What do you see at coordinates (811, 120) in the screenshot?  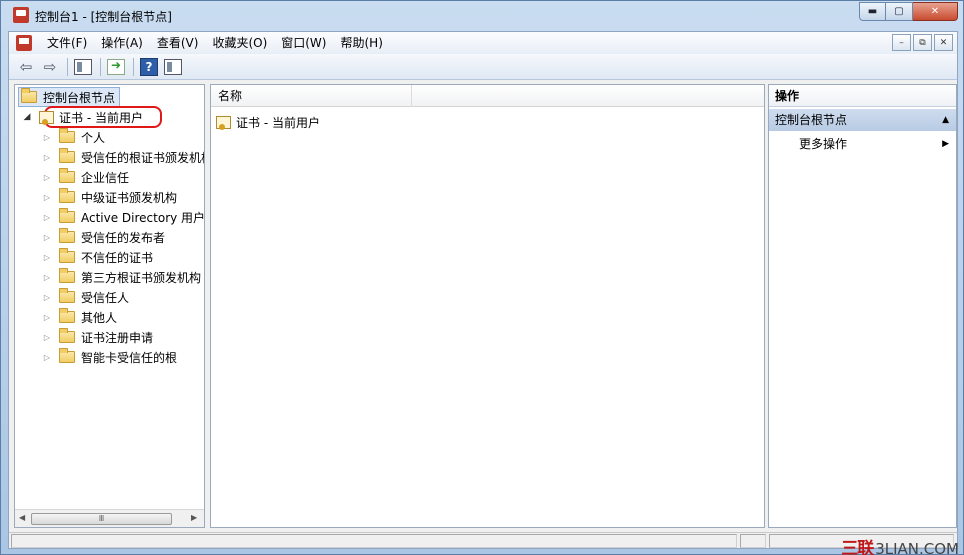 I see `actions-group-label: 控制台根节点` at bounding box center [811, 120].